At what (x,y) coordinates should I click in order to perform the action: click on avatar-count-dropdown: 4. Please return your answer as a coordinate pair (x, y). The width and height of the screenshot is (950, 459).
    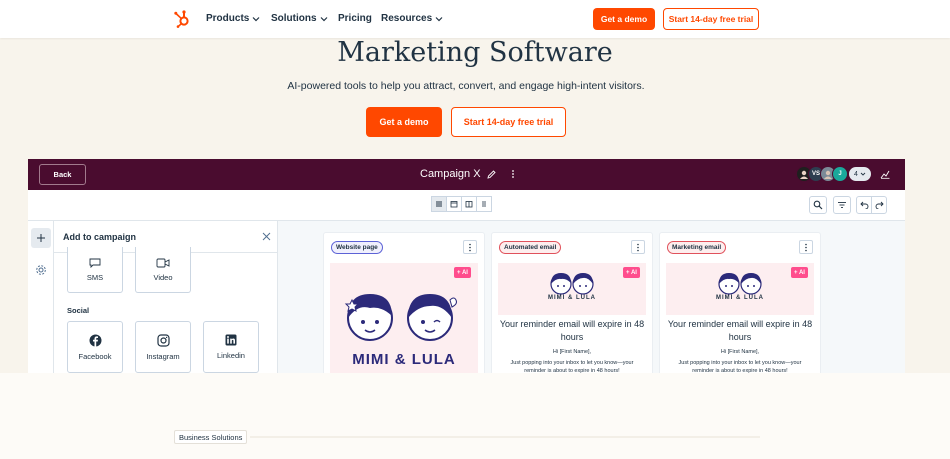
    Looking at the image, I should click on (860, 174).